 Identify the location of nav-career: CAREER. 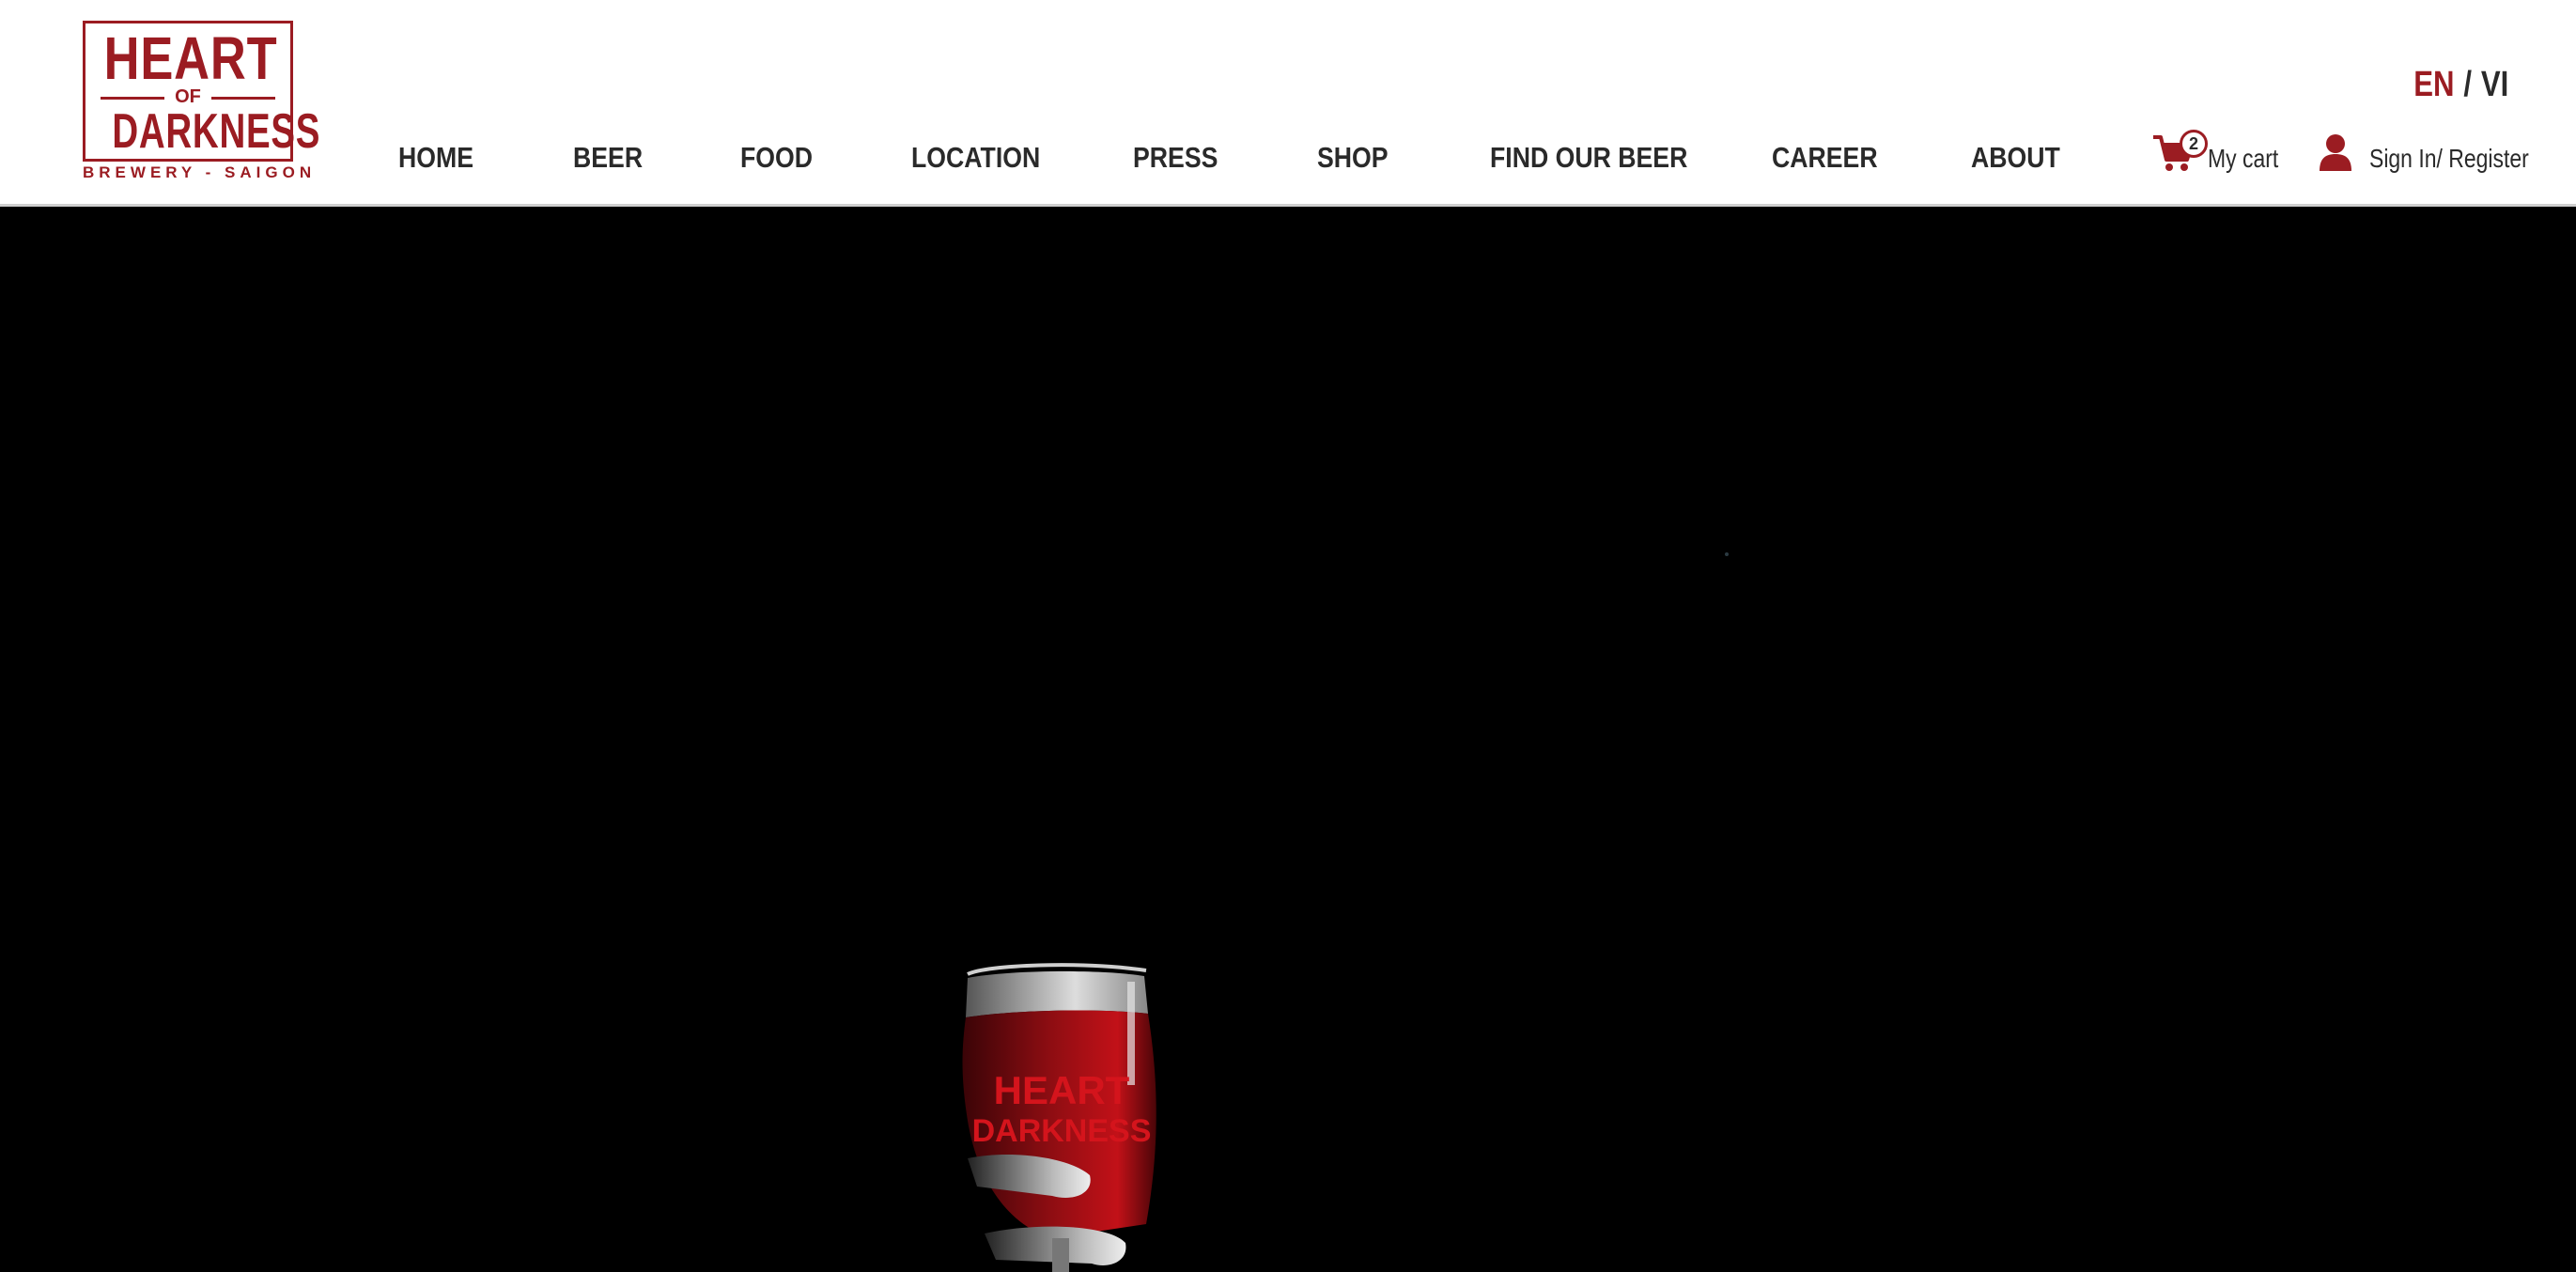
(1825, 157).